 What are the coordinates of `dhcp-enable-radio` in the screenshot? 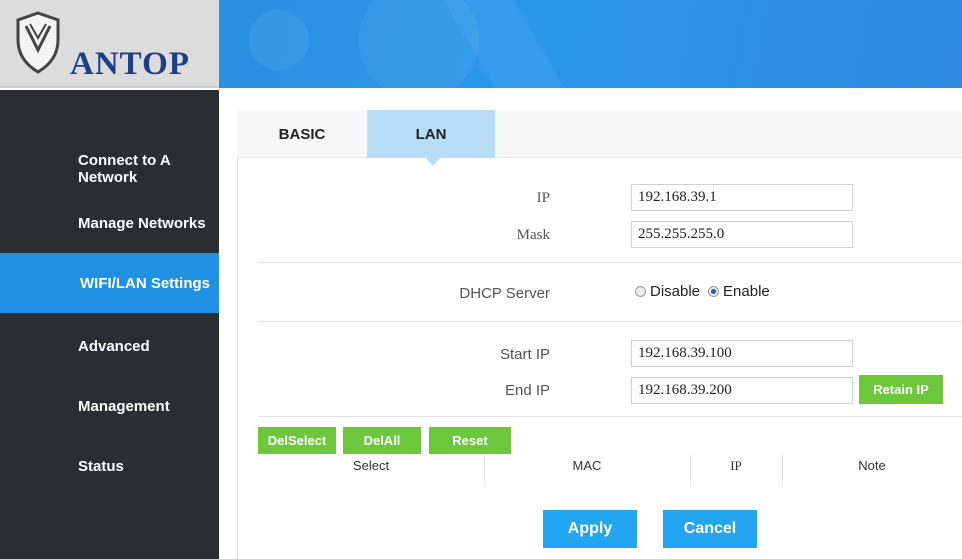 It's located at (714, 291).